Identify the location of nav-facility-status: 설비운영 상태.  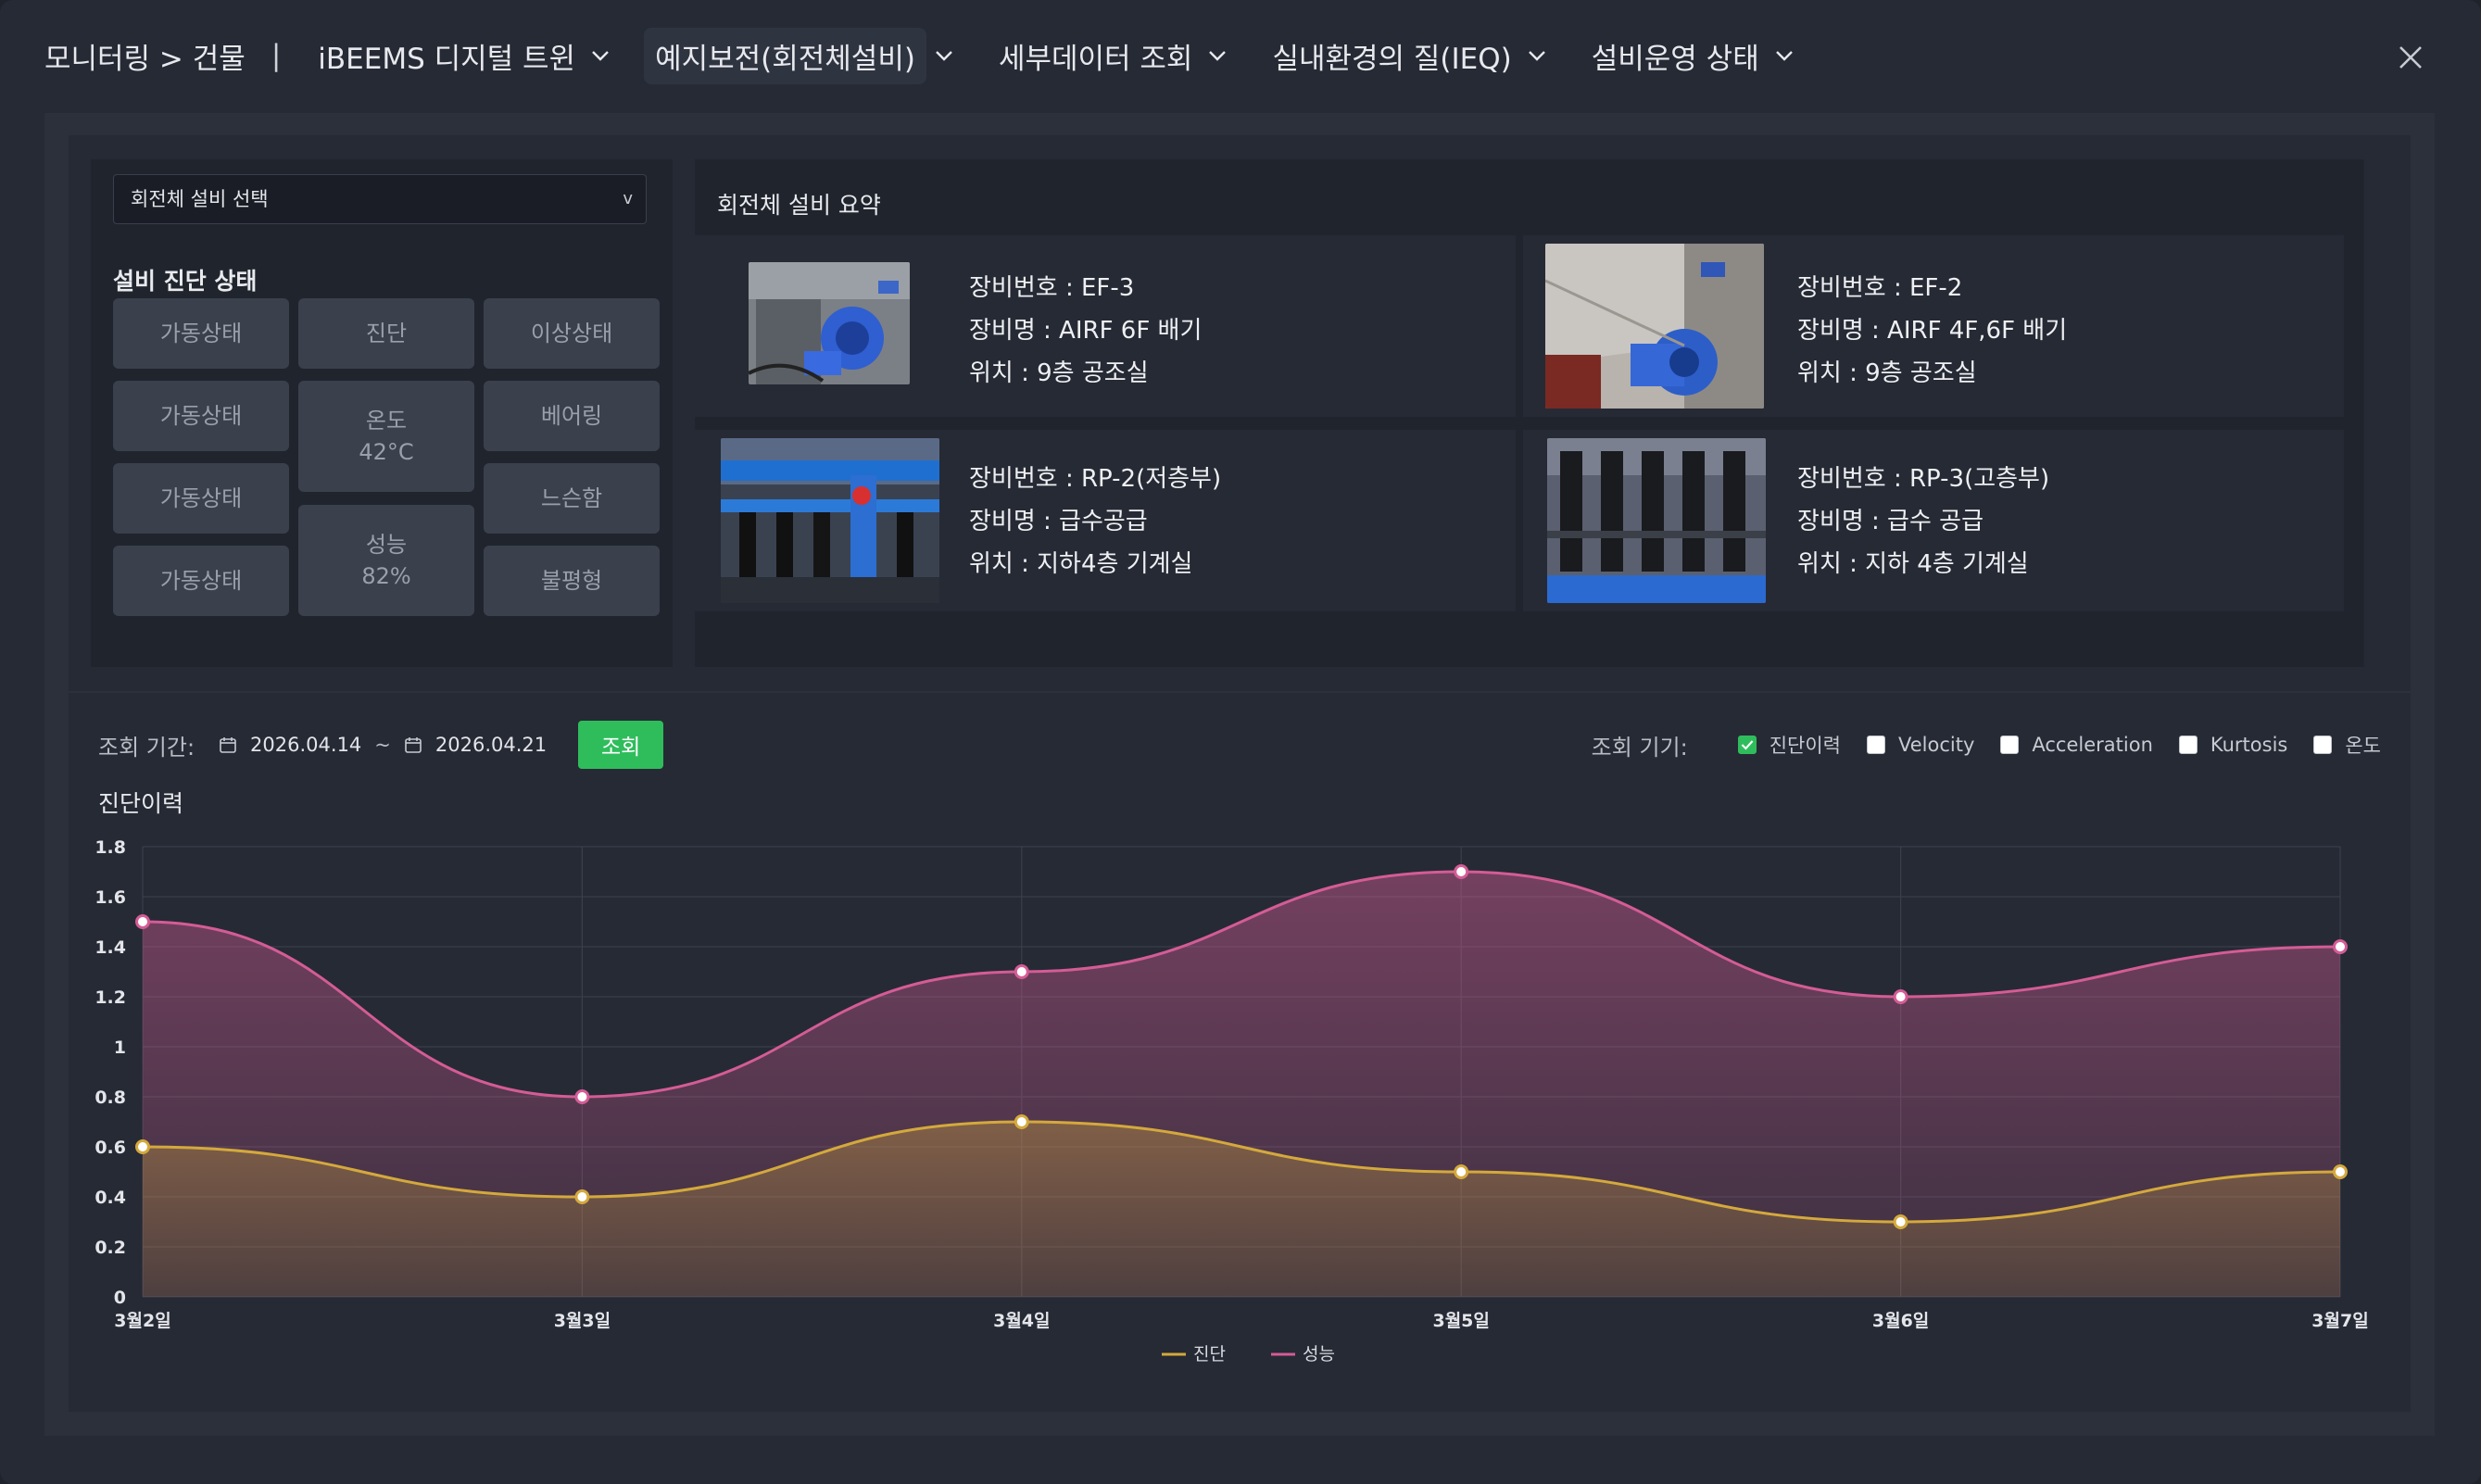
(1693, 56).